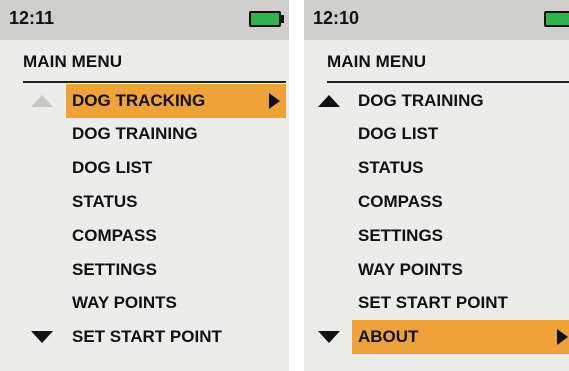 The image size is (569, 371). What do you see at coordinates (436, 20) in the screenshot?
I see `status-bar: 12:10` at bounding box center [436, 20].